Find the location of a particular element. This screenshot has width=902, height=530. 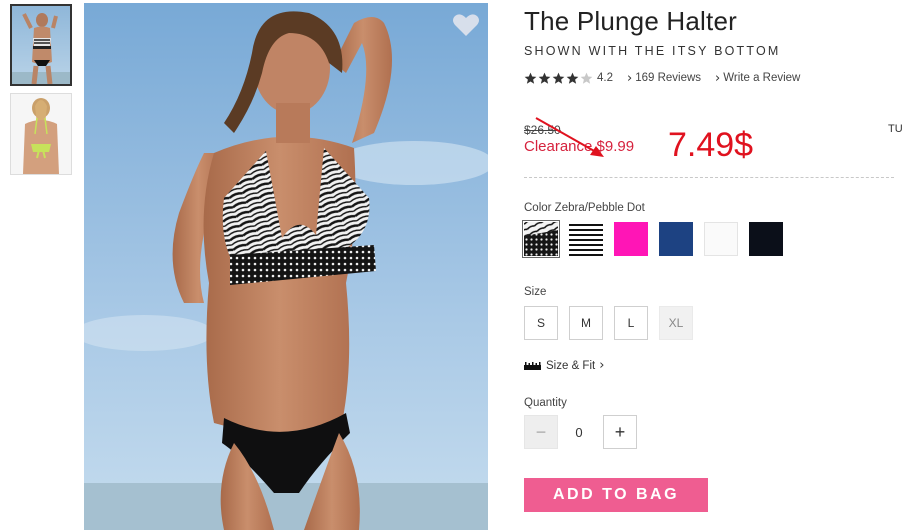

size-xl-button: XL is located at coordinates (676, 323).